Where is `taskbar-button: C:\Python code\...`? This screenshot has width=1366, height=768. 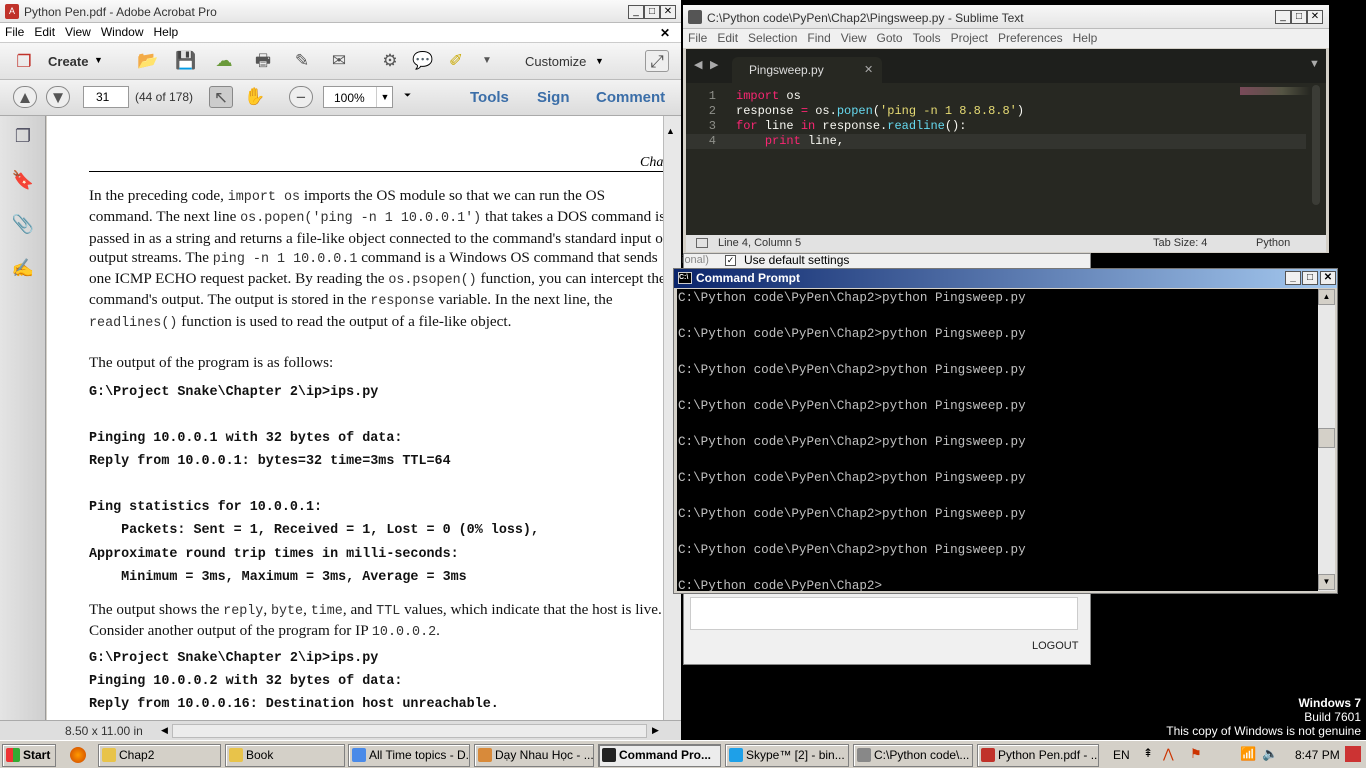 taskbar-button: C:\Python code\... is located at coordinates (913, 755).